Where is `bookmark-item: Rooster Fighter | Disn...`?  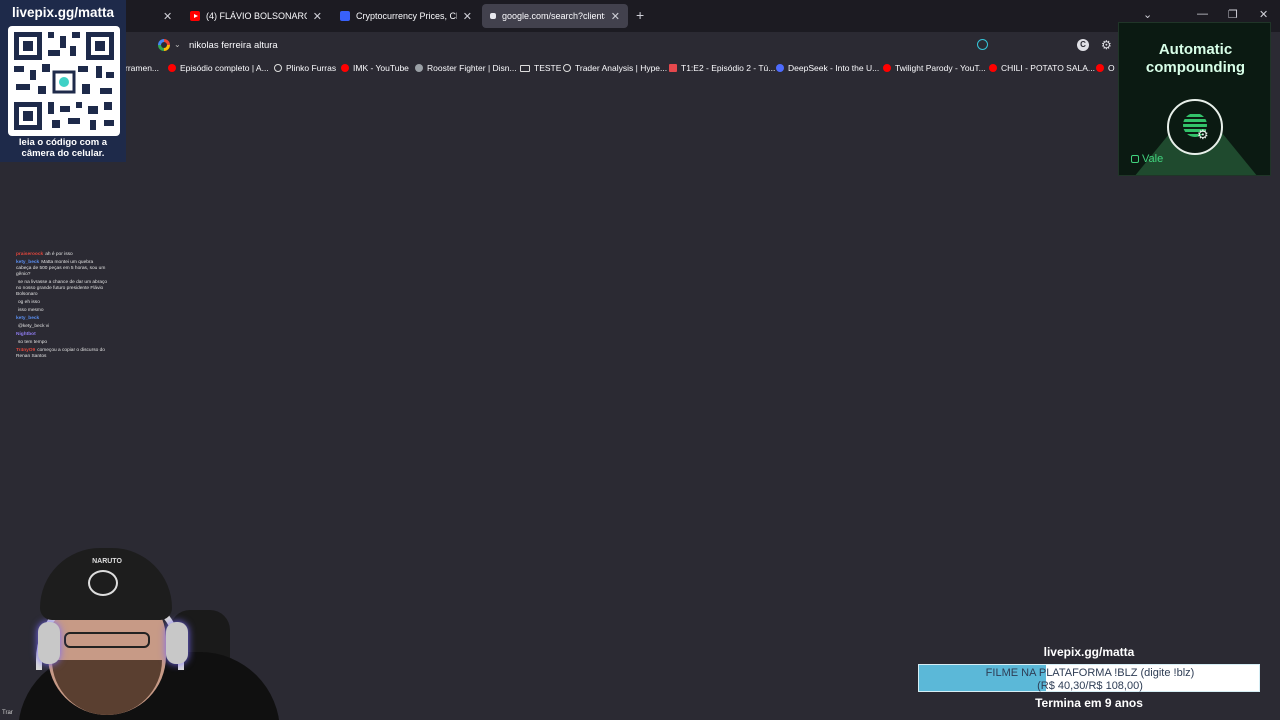 bookmark-item: Rooster Fighter | Disn... is located at coordinates (466, 68).